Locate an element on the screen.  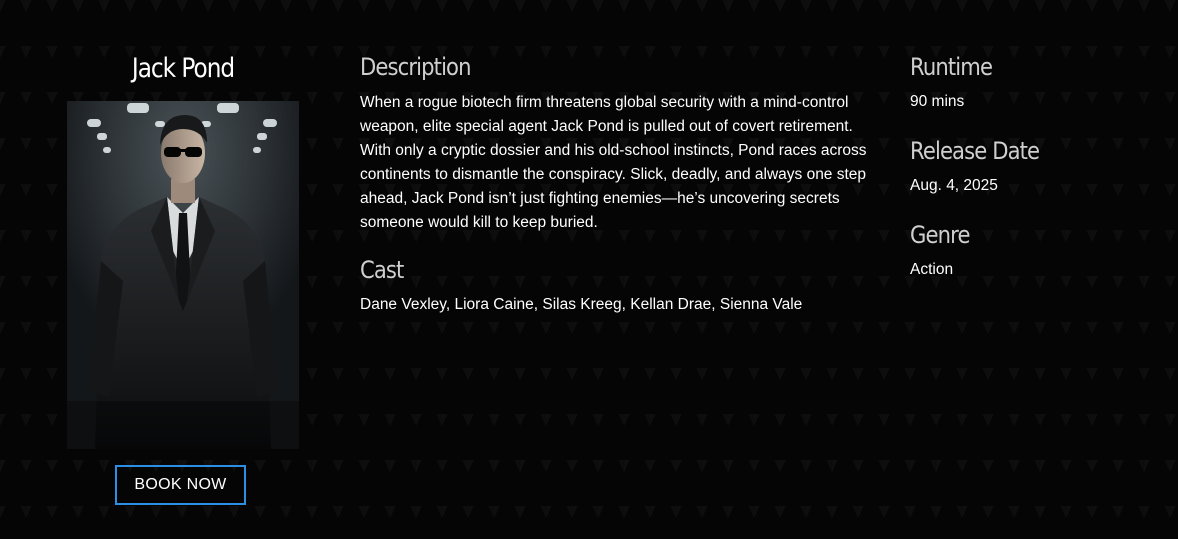
release-date-block: Release Date Aug. 4, 2025 is located at coordinates (1035, 167).